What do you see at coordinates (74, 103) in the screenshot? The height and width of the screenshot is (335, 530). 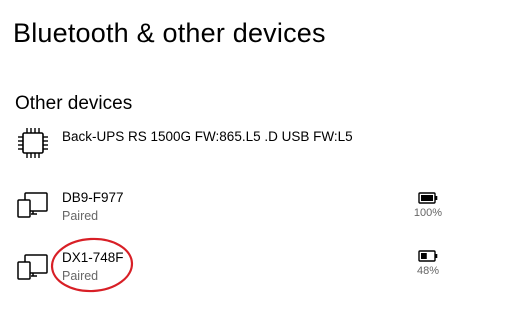 I see `section-title-other-devices: Other devices` at bounding box center [74, 103].